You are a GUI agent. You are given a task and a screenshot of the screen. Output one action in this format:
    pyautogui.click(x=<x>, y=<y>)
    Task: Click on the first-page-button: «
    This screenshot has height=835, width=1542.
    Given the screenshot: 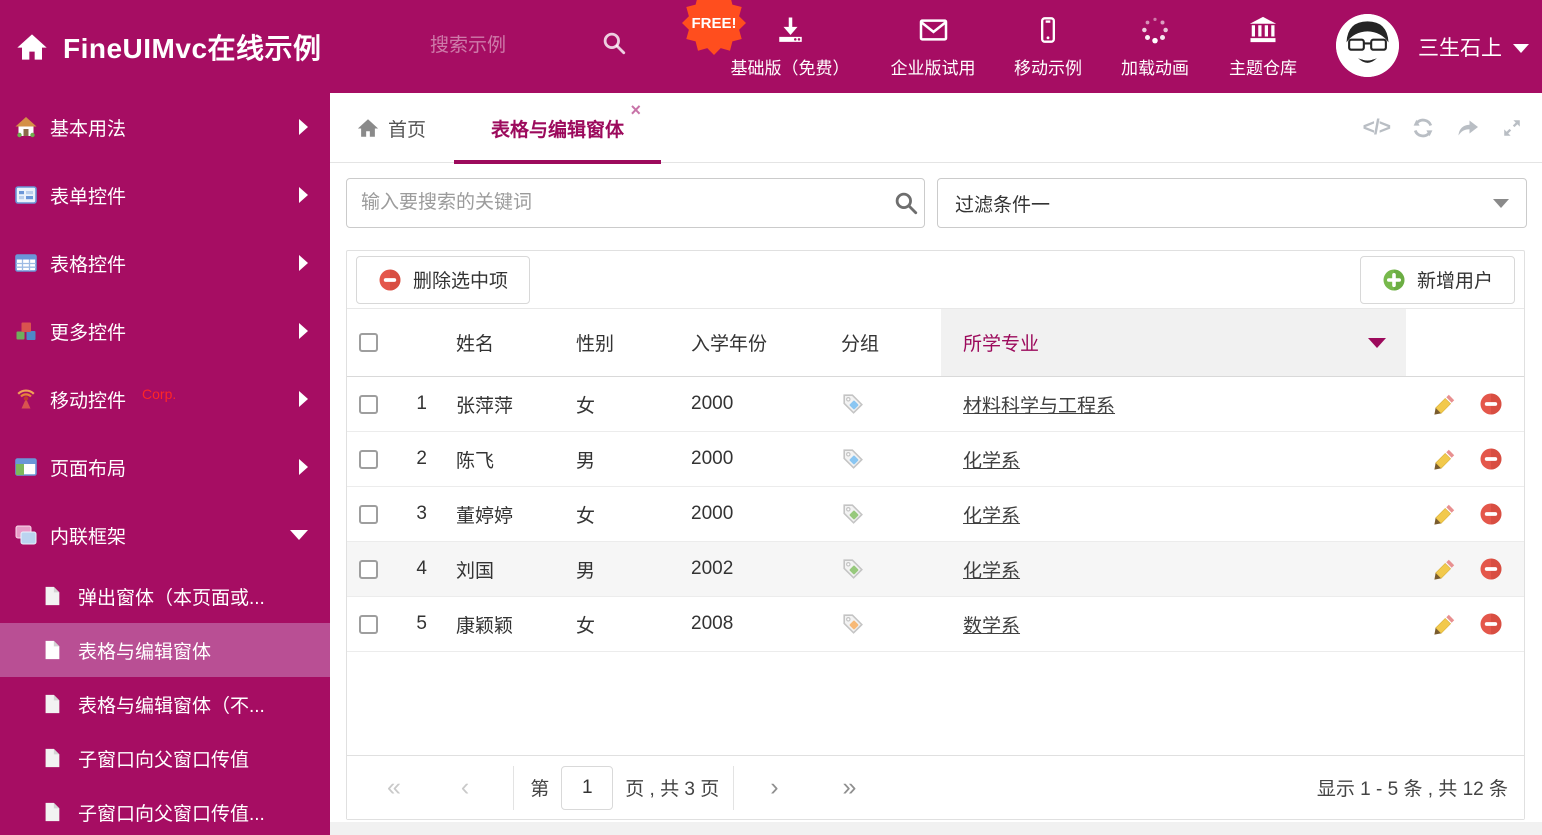 What is the action you would take?
    pyautogui.click(x=394, y=787)
    